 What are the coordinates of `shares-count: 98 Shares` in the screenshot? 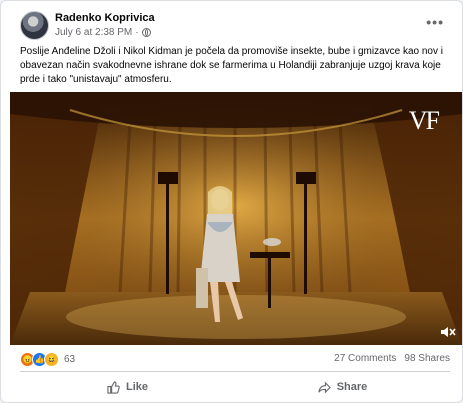 It's located at (427, 358).